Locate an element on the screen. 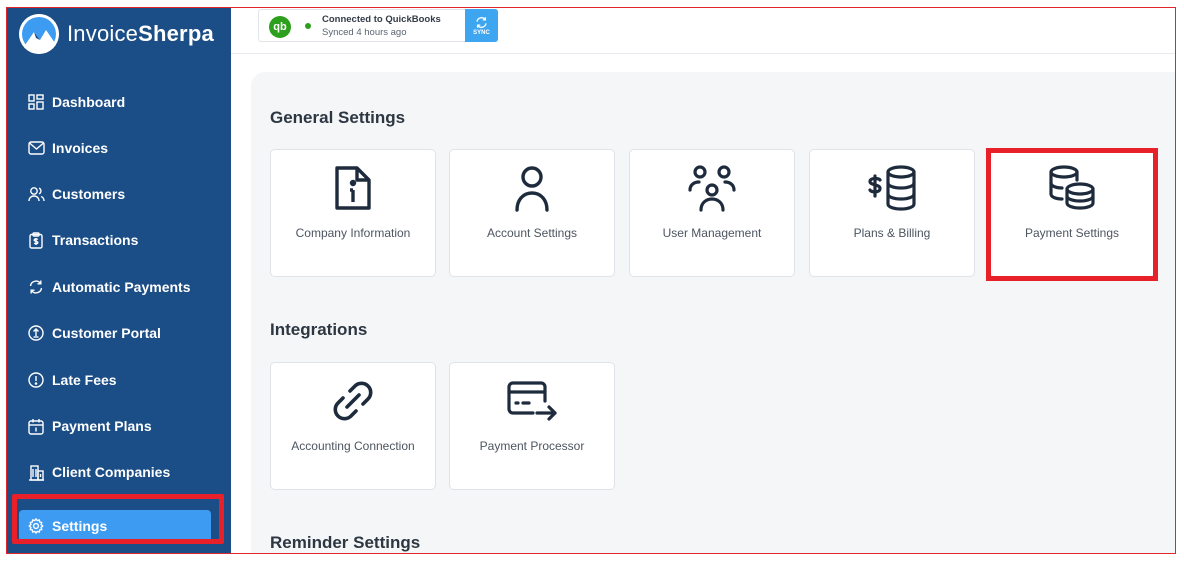  card-label: Payment Processor is located at coordinates (532, 446).